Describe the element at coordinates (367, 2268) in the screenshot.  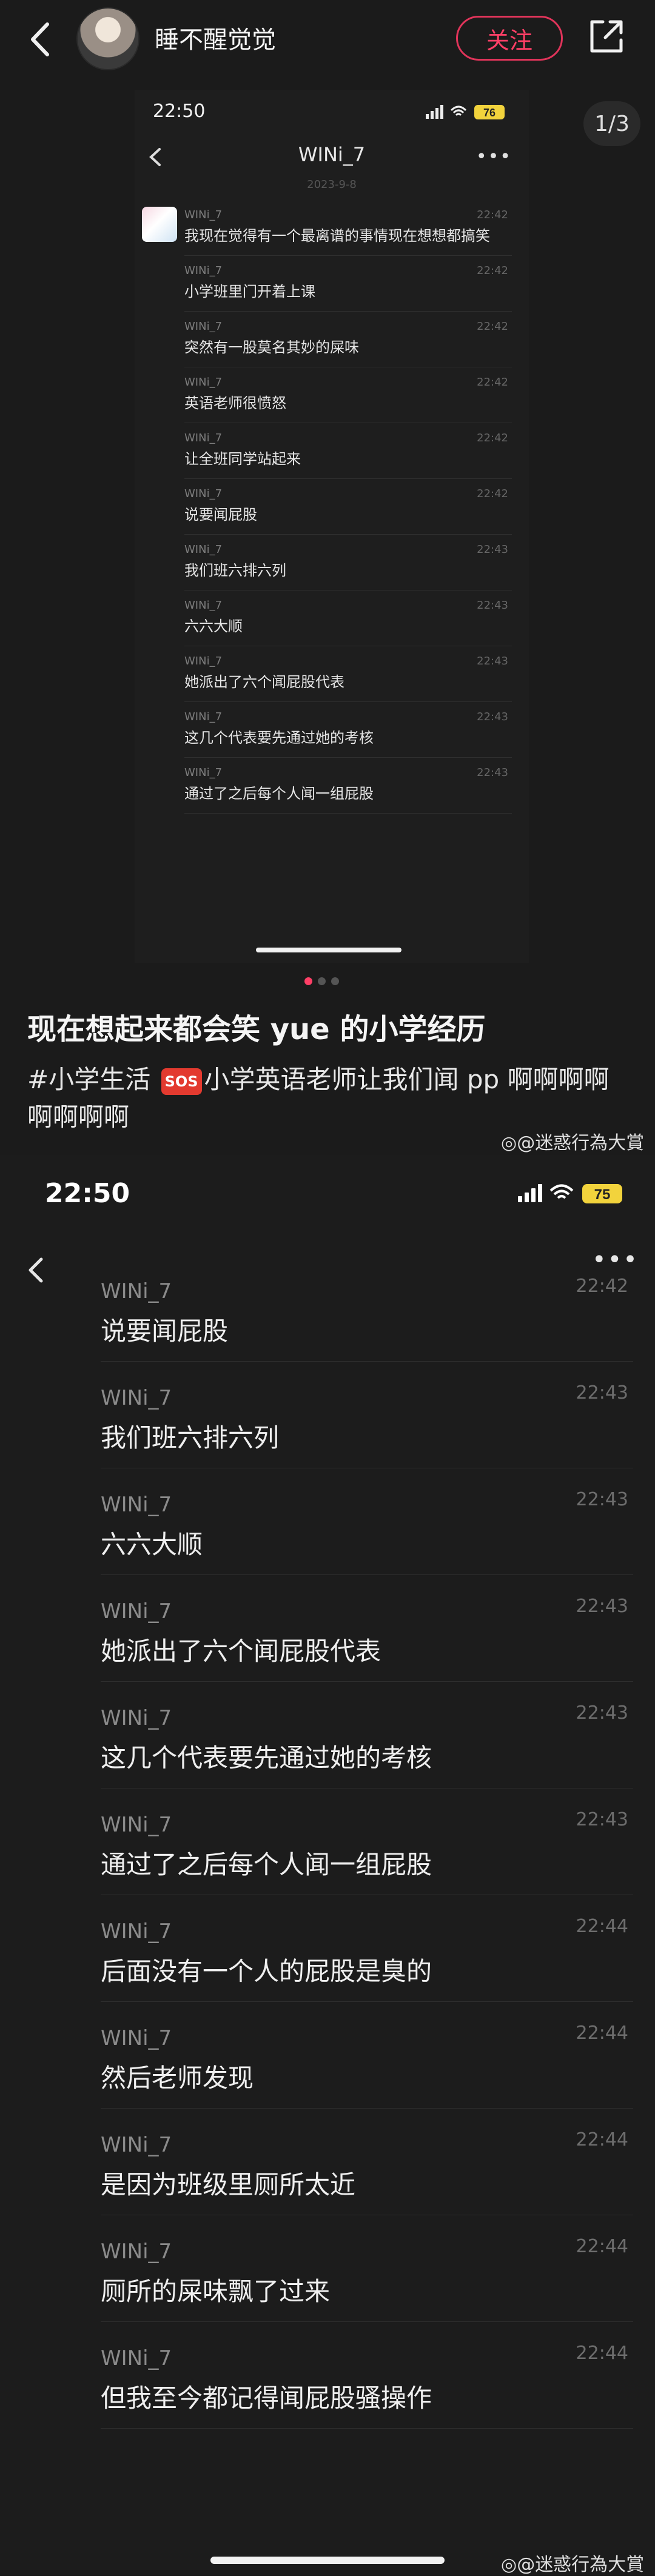
I see `message-row: WINi_7 22:44 厕所的屎味飘了过来` at that location.